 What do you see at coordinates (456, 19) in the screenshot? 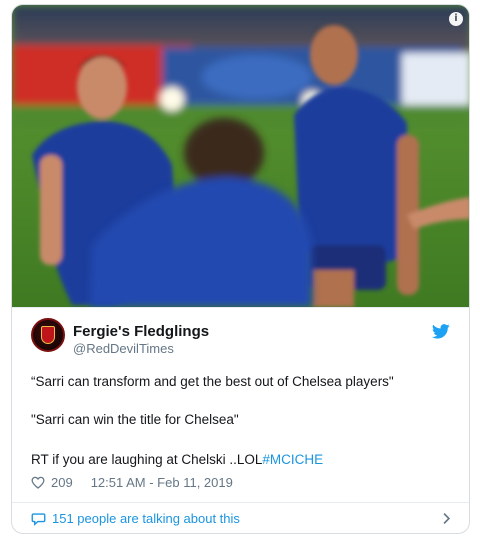
I see `info-icon: i` at bounding box center [456, 19].